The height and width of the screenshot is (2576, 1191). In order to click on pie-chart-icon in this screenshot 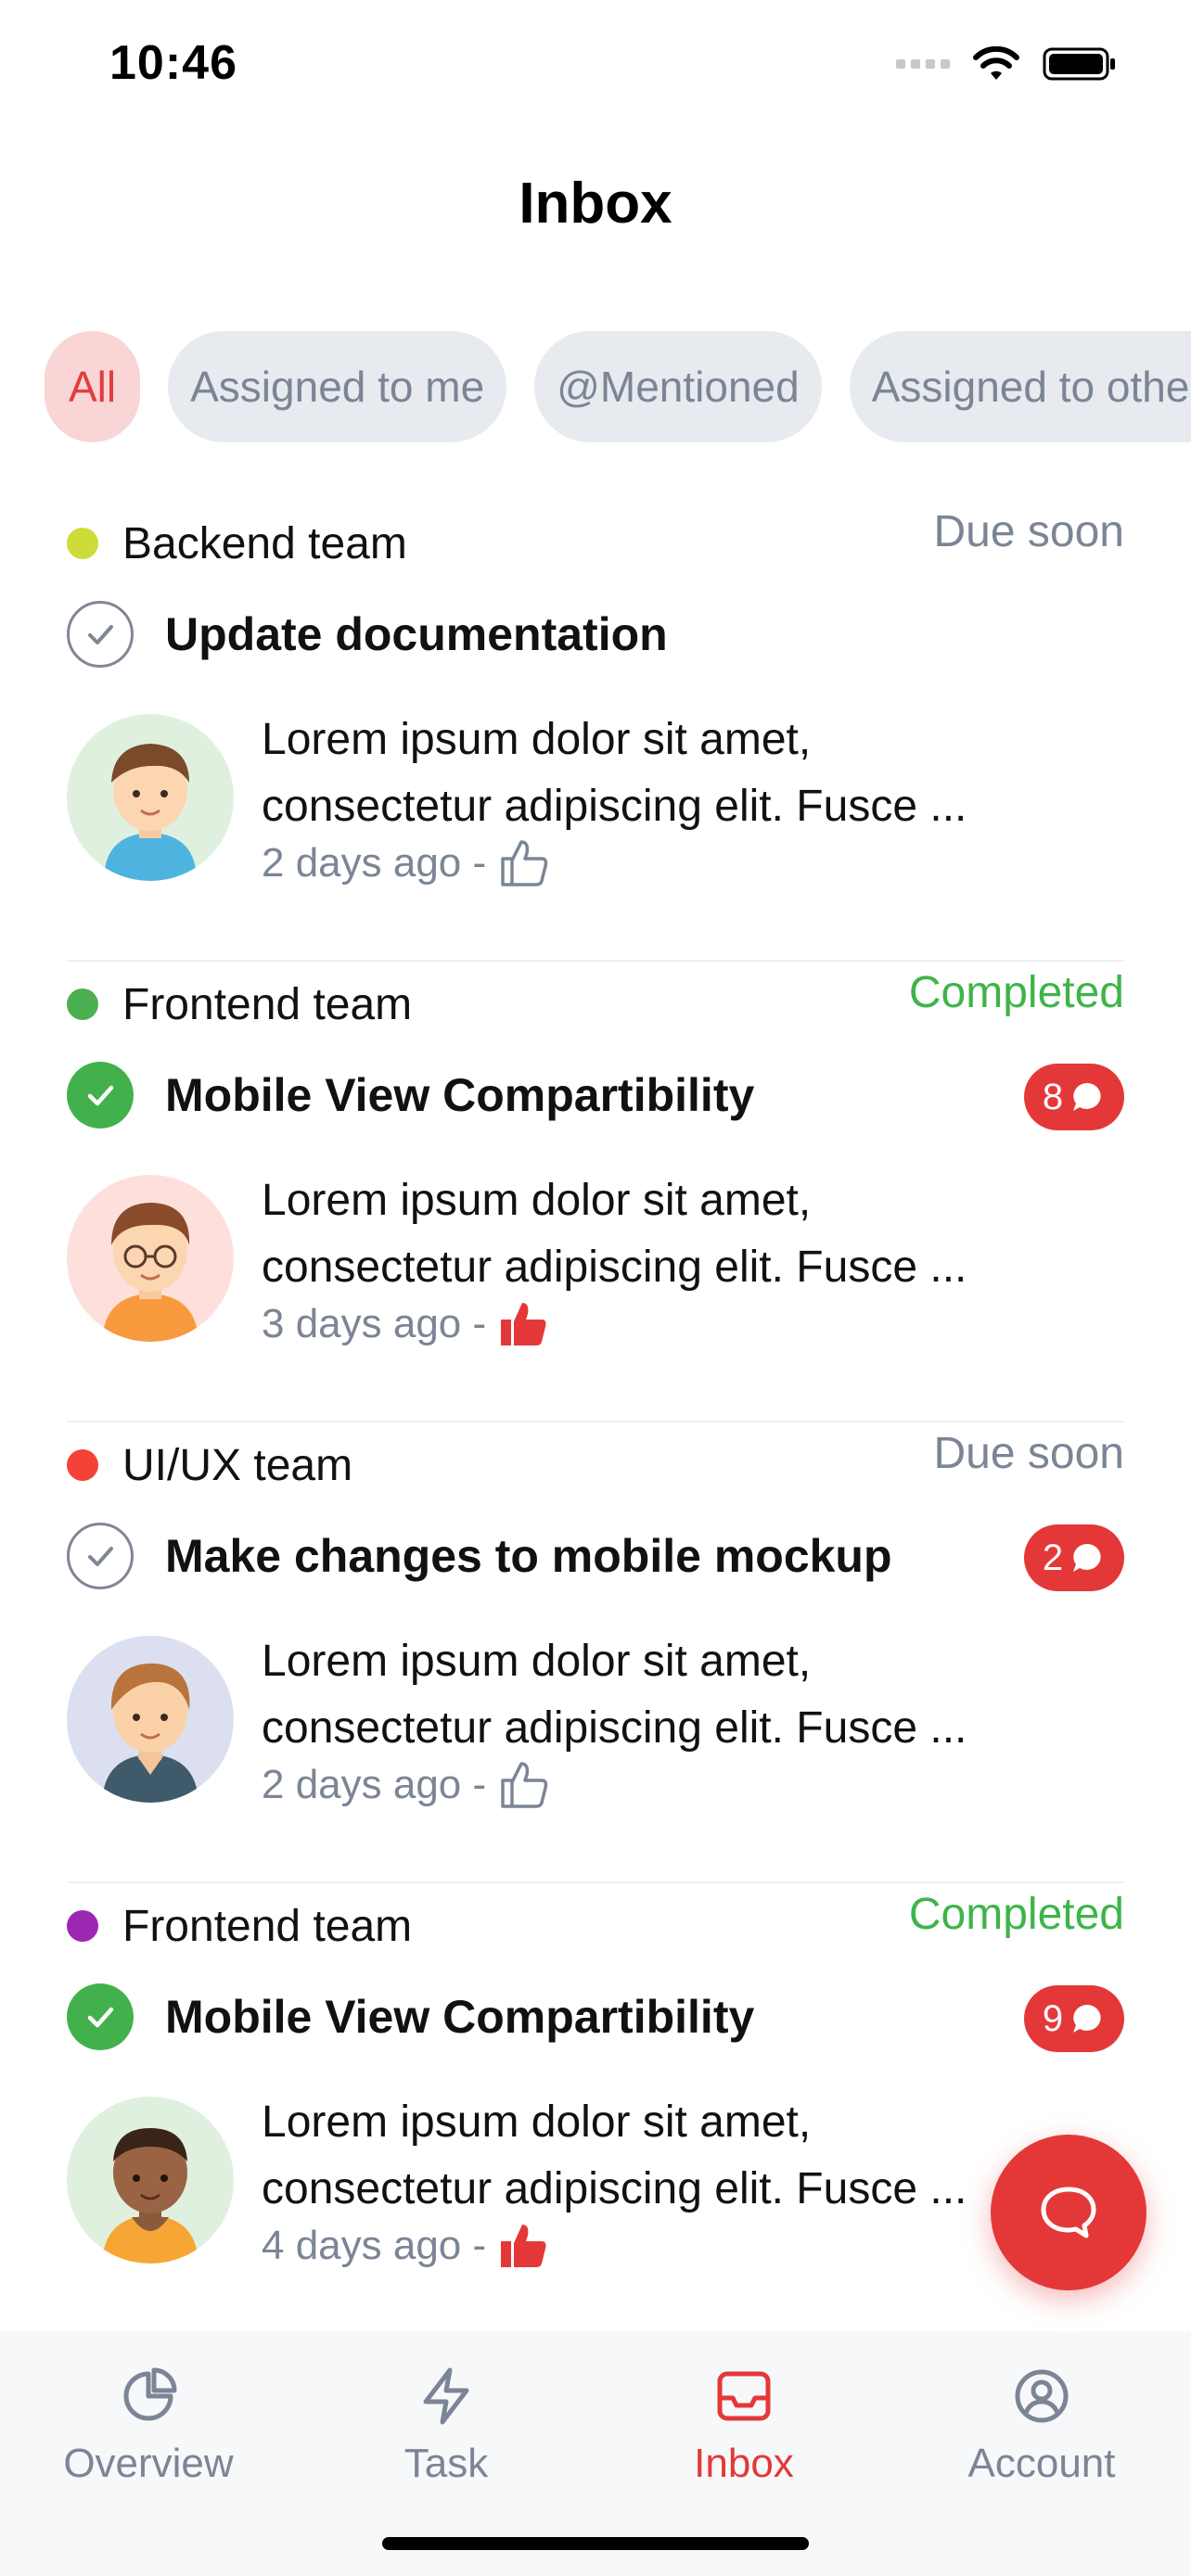, I will do `click(150, 2394)`.